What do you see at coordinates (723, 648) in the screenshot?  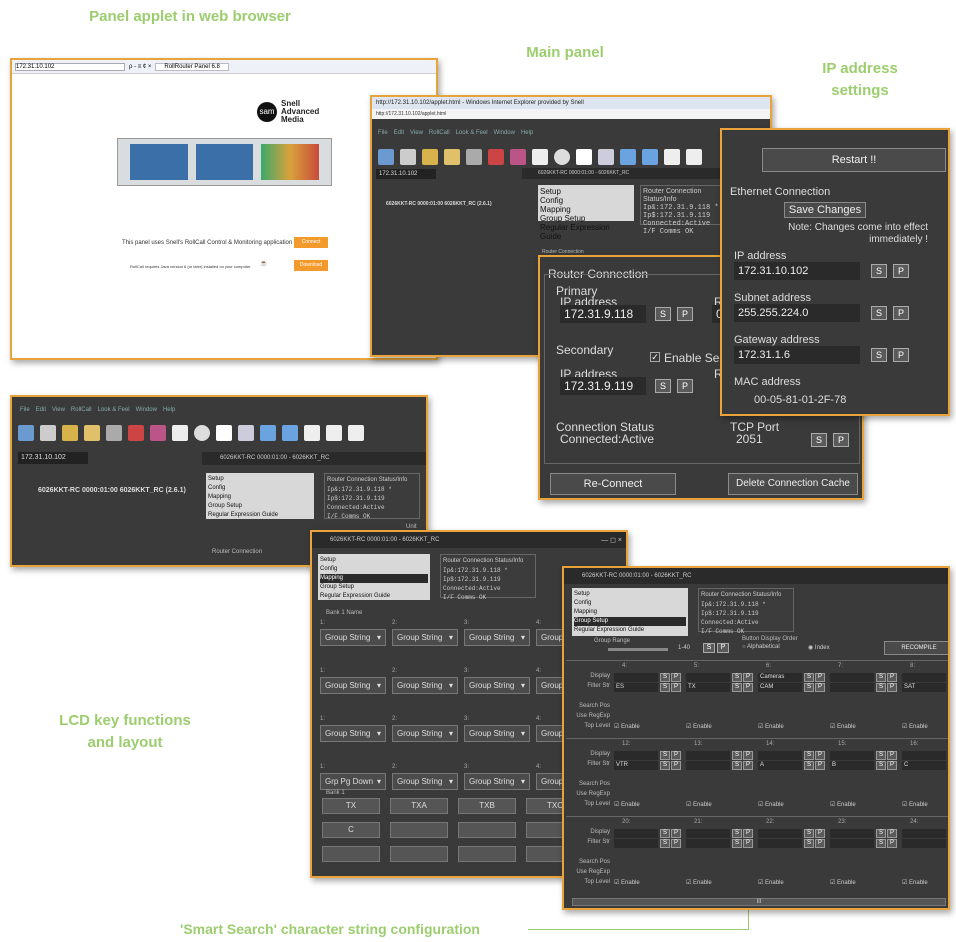 I see `range-p-button: P` at bounding box center [723, 648].